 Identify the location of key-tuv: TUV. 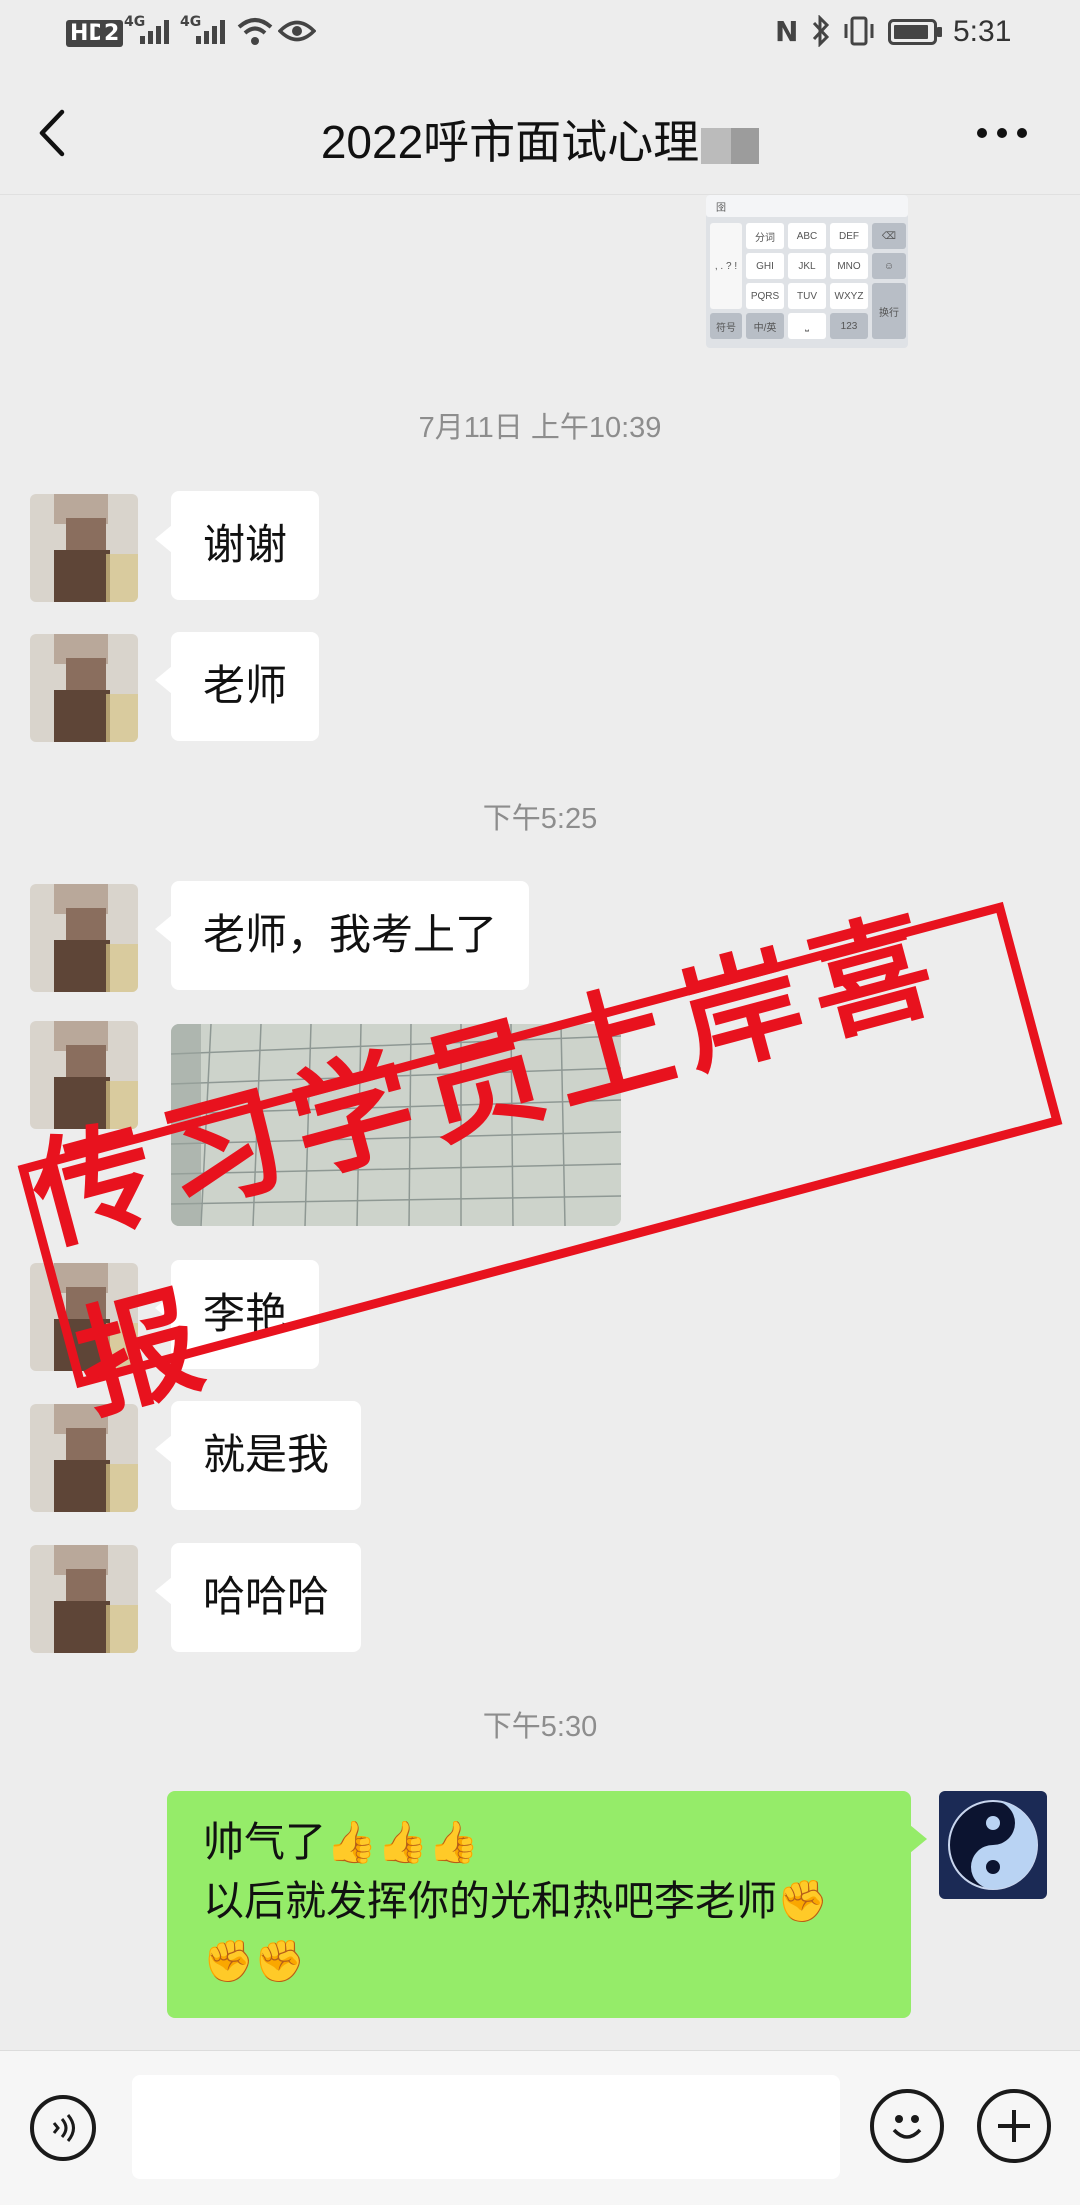
(807, 296).